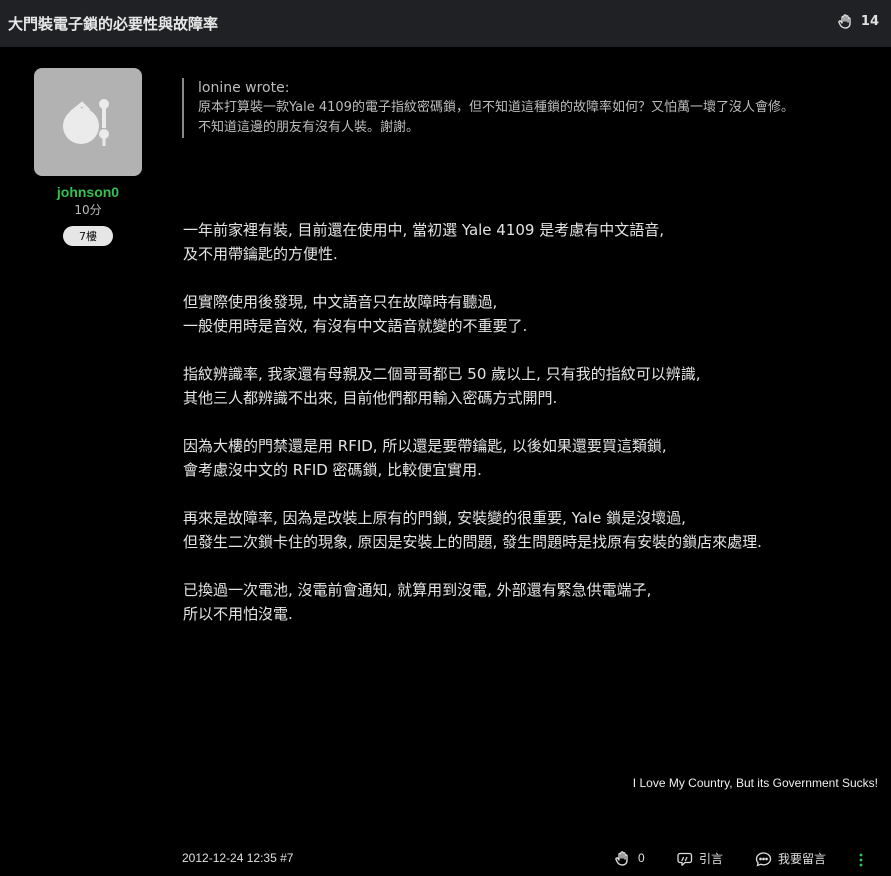 This screenshot has height=876, width=891. Describe the element at coordinates (332, 470) in the screenshot. I see `post-line: 會考慮沒中文的 RFID 密碼鎖, 比較便宜實用.` at that location.